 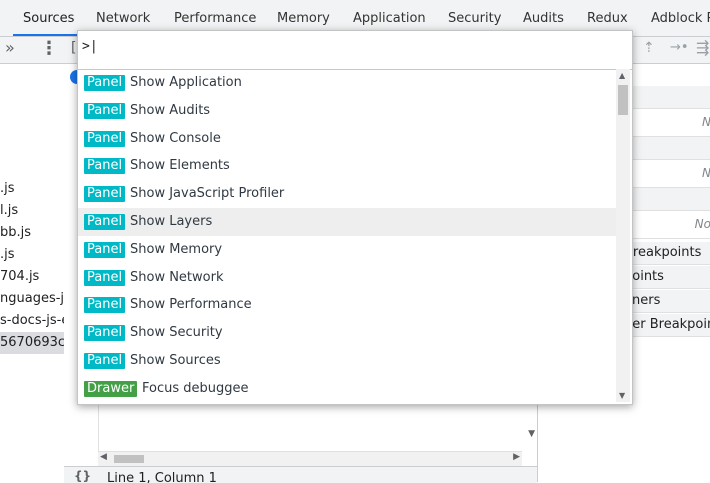 What do you see at coordinates (177, 277) in the screenshot?
I see `command-item-label: Show Network` at bounding box center [177, 277].